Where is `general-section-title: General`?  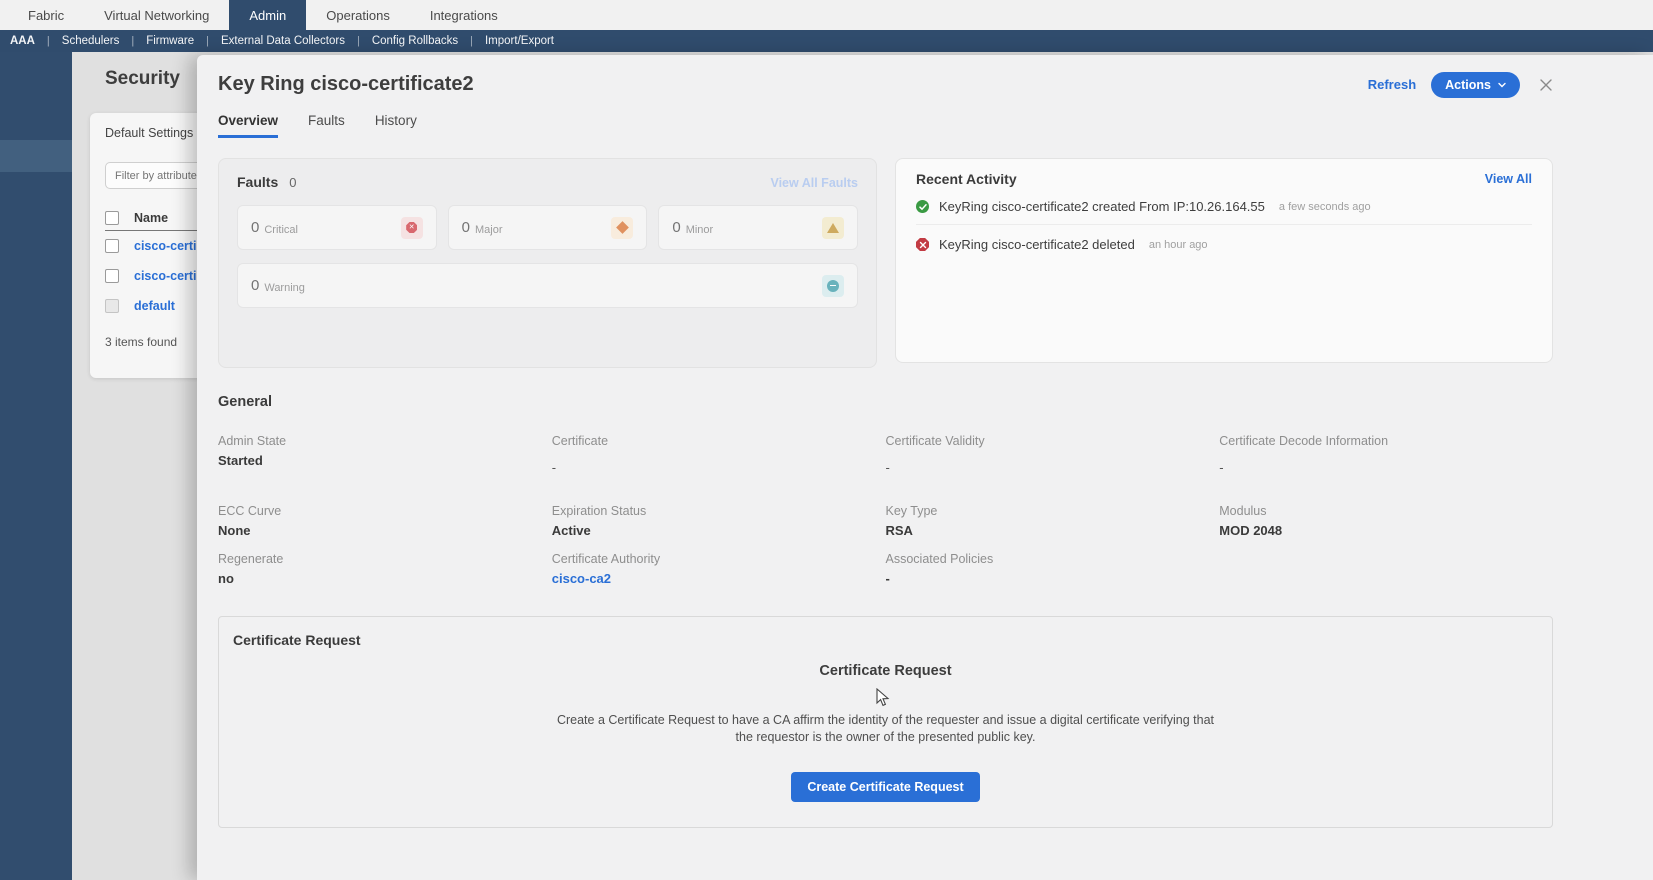 general-section-title: General is located at coordinates (245, 402).